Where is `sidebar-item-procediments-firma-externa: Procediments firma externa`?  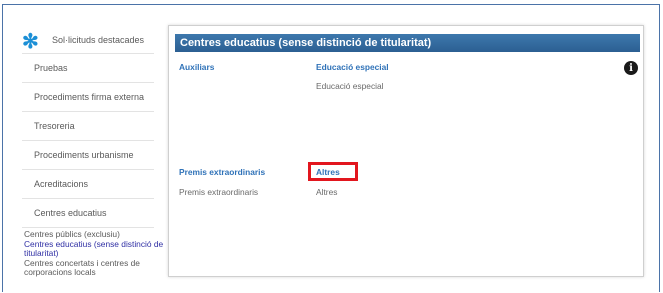 sidebar-item-procediments-firma-externa: Procediments firma externa is located at coordinates (88, 97).